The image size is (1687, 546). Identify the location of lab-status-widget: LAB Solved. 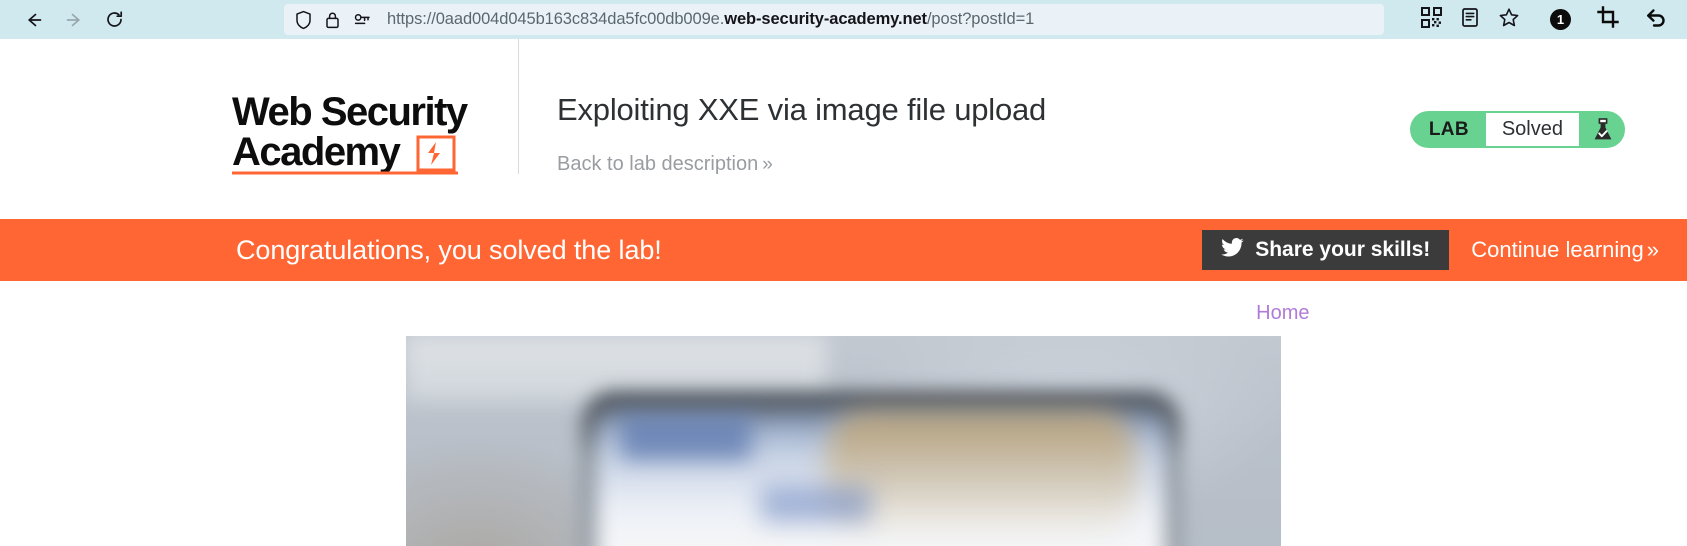
(1517, 129).